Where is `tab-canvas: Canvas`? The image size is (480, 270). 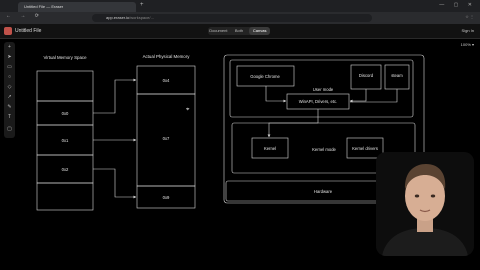
tab-canvas: Canvas is located at coordinates (260, 31).